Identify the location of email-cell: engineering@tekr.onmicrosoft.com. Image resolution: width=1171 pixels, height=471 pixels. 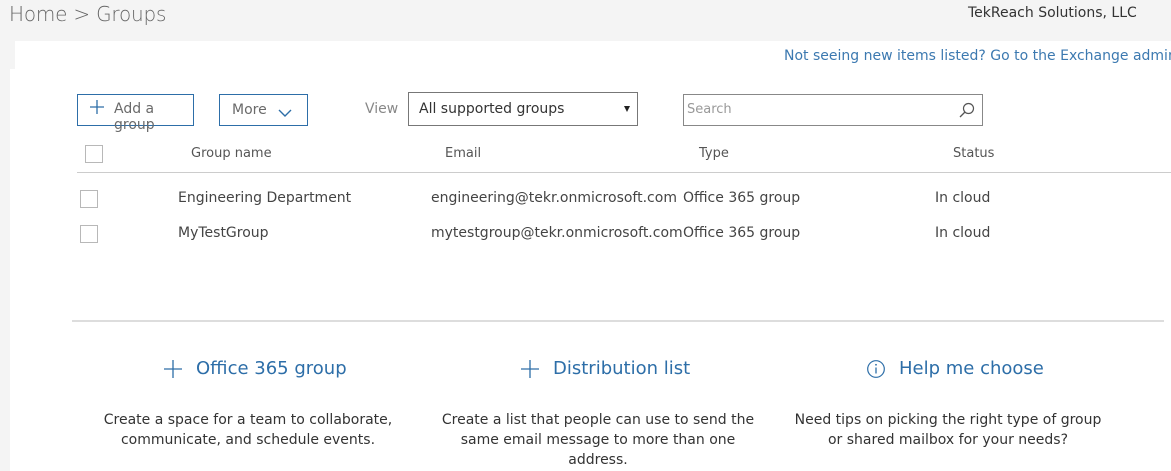
(554, 198).